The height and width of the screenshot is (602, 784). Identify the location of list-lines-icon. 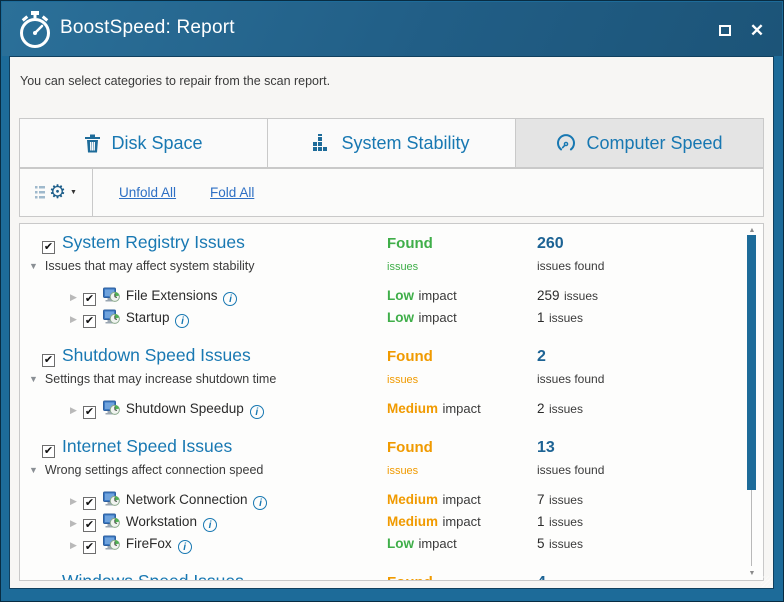
(40, 191).